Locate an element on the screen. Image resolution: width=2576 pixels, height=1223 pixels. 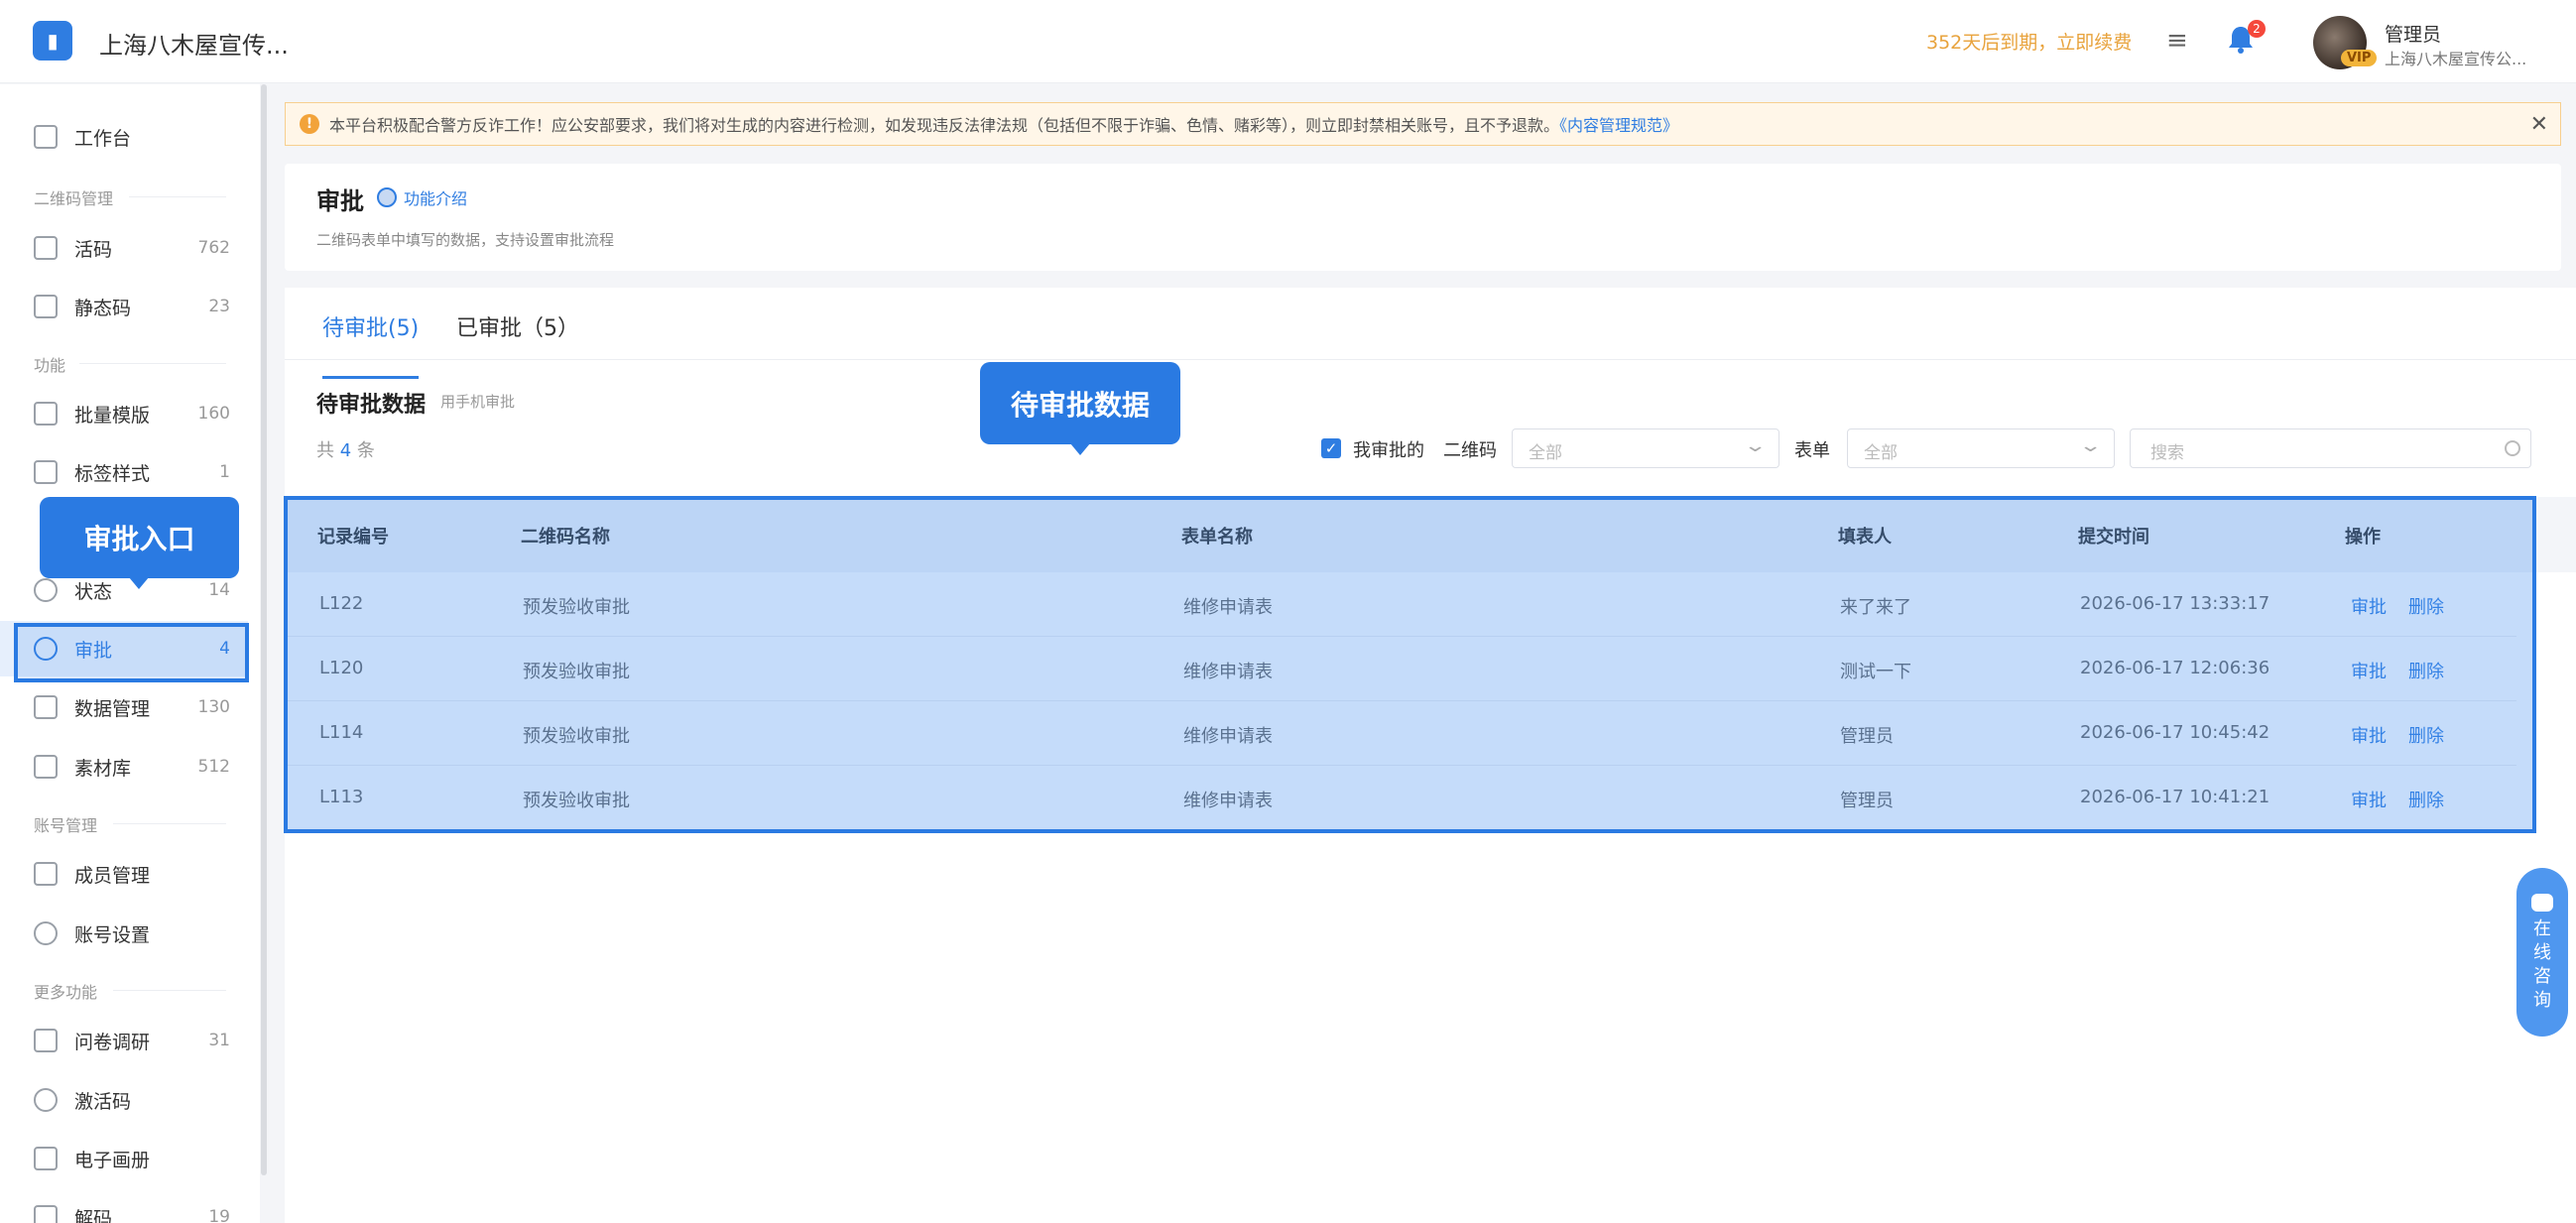
sidebar-item-workbench: 工作台 is located at coordinates (124, 137).